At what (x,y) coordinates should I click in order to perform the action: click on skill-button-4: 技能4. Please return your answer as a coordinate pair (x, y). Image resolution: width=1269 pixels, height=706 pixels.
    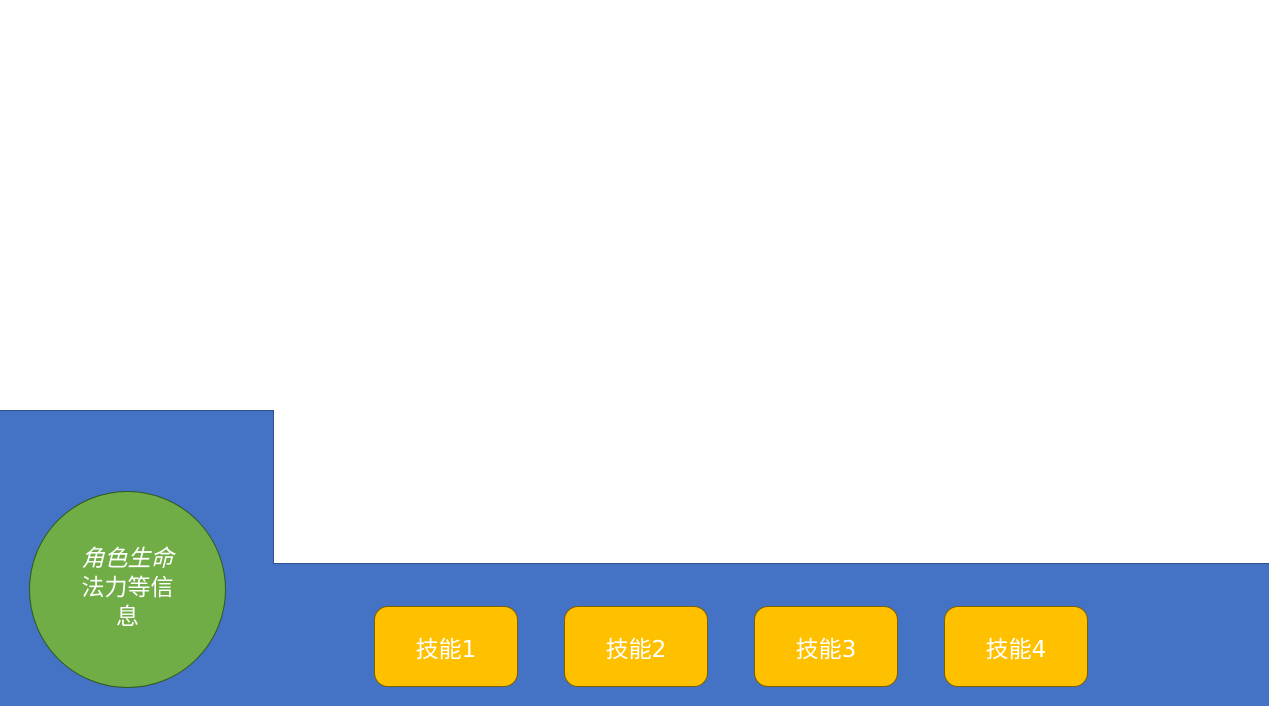
    Looking at the image, I should click on (1016, 646).